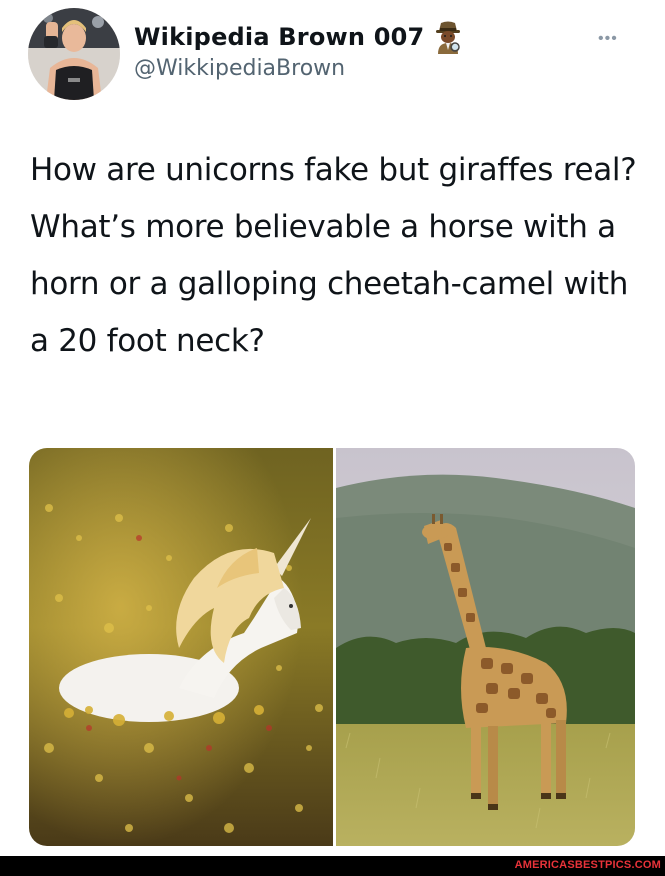  I want to click on author-name-row: Wikipedia Brown 007, so click(298, 37).